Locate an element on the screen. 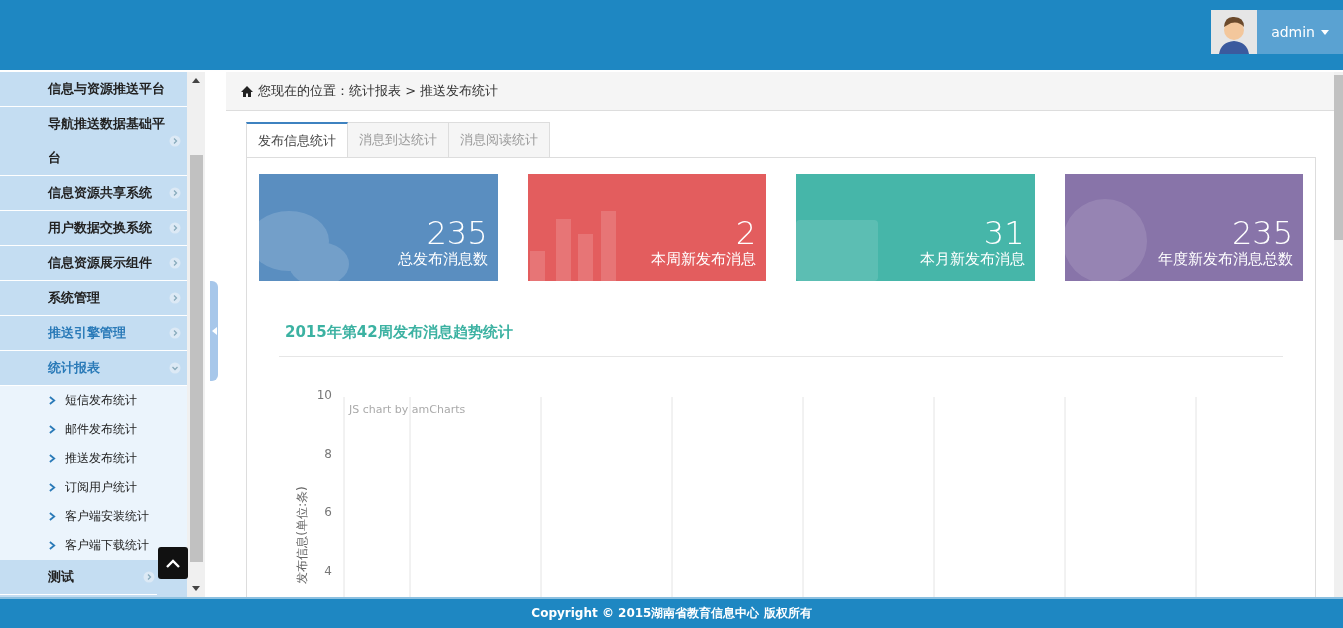 Image resolution: width=1343 pixels, height=628 pixels. username: admin is located at coordinates (1293, 32).